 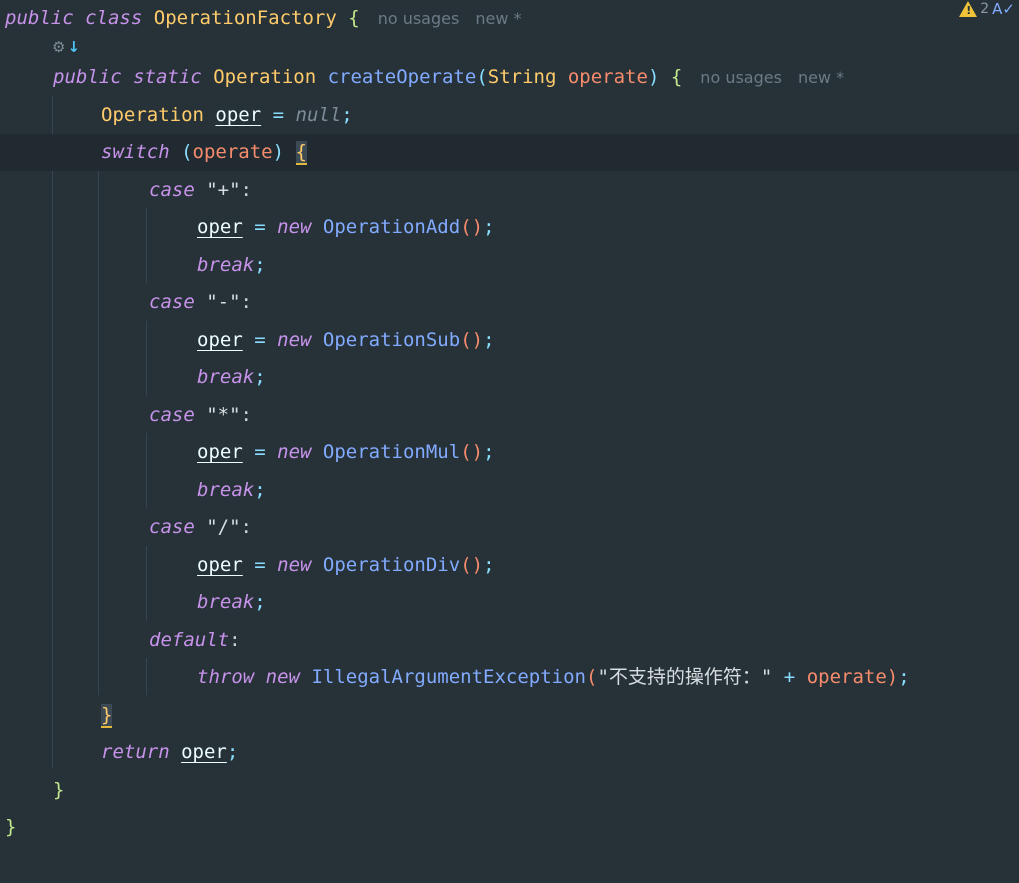 I want to click on code-line-case: case "/":, so click(x=509, y=527).